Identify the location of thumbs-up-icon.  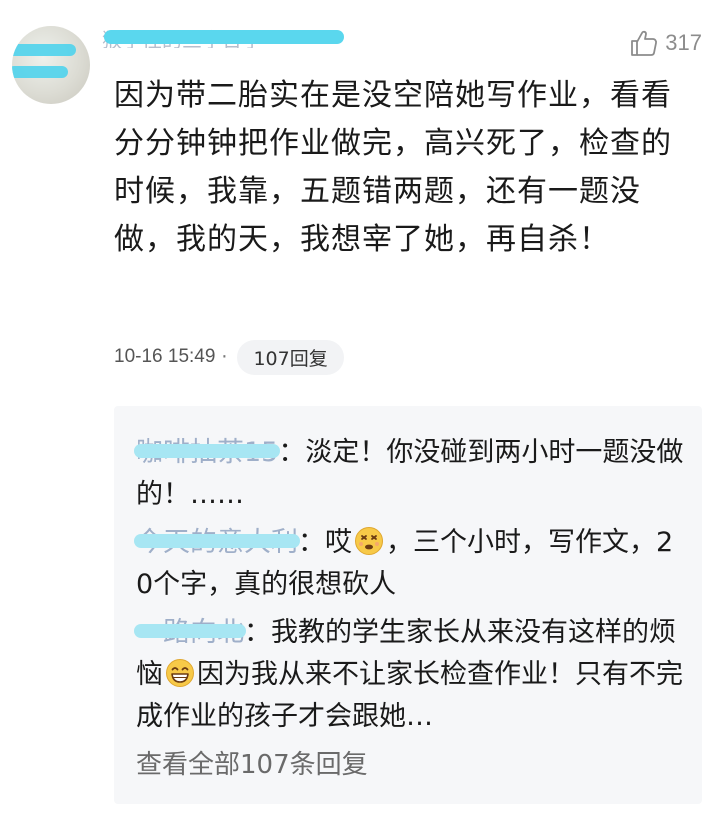
(644, 43).